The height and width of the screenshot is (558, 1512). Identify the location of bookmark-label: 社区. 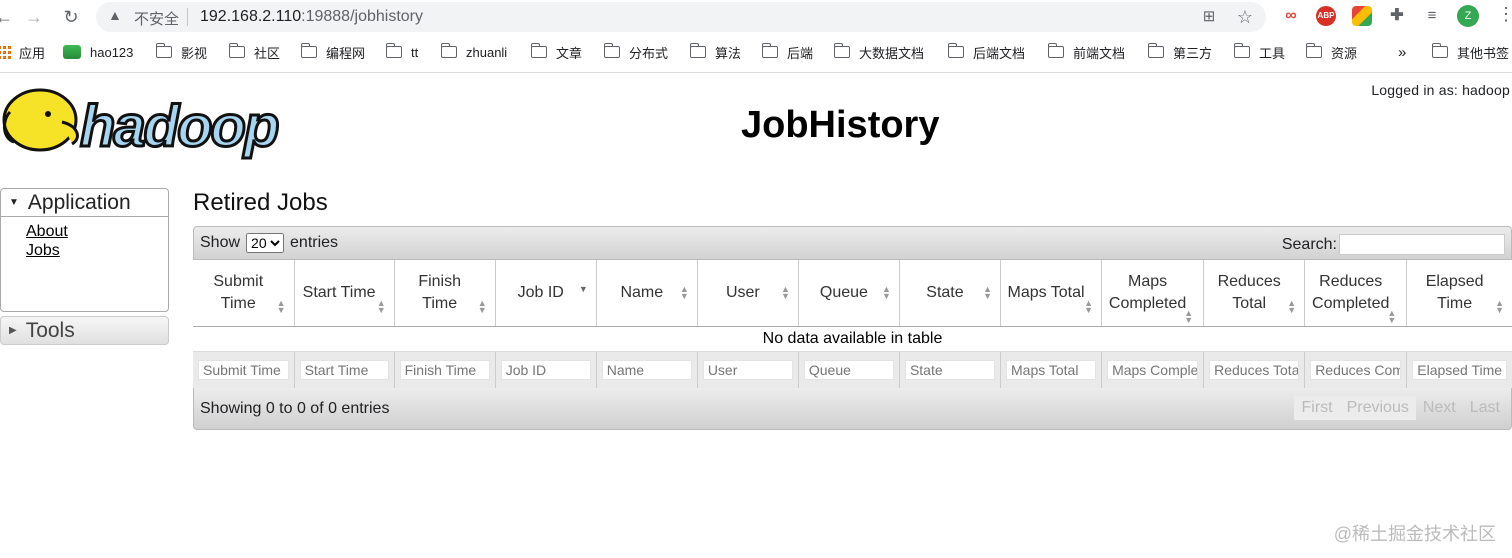
(267, 53).